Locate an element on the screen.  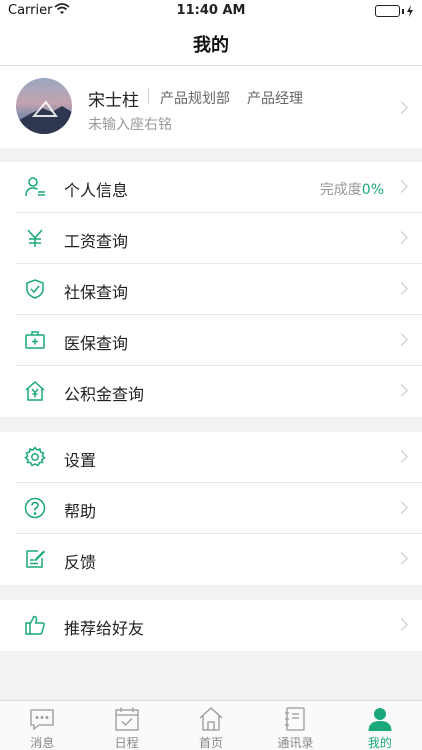
contacts-icon is located at coordinates (295, 719).